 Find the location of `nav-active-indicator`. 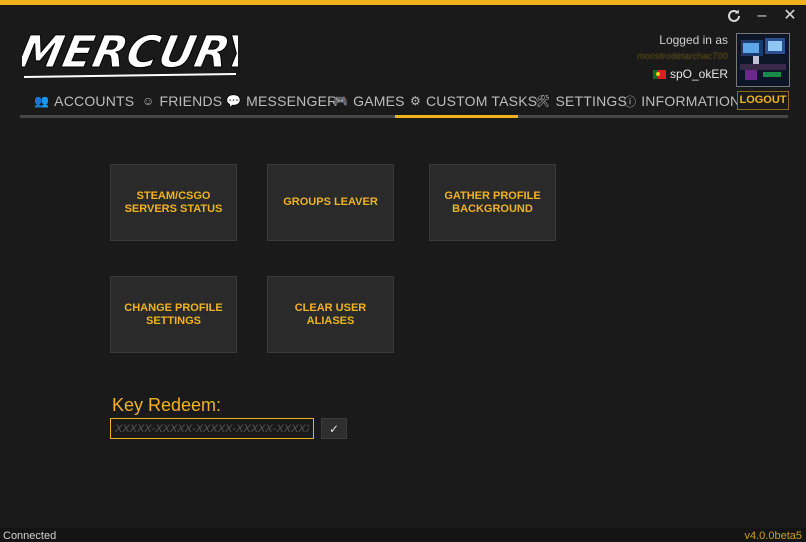

nav-active-indicator is located at coordinates (456, 116).